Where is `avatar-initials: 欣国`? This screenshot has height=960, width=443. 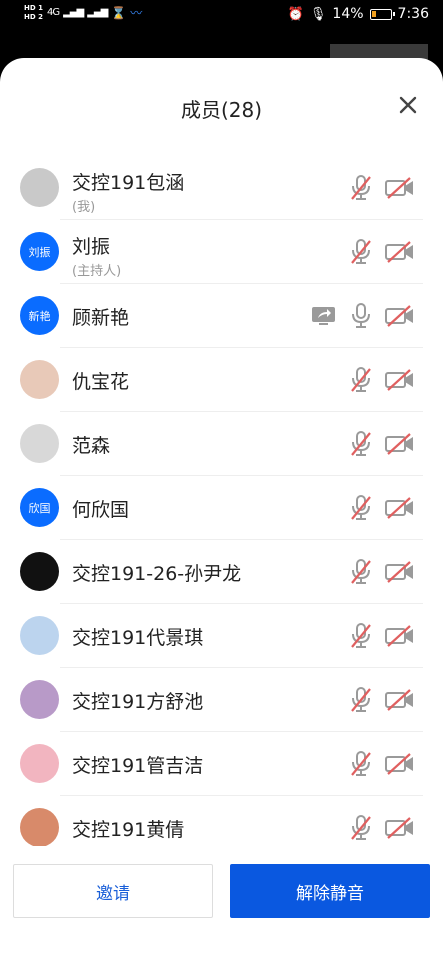 avatar-initials: 欣国 is located at coordinates (39, 508).